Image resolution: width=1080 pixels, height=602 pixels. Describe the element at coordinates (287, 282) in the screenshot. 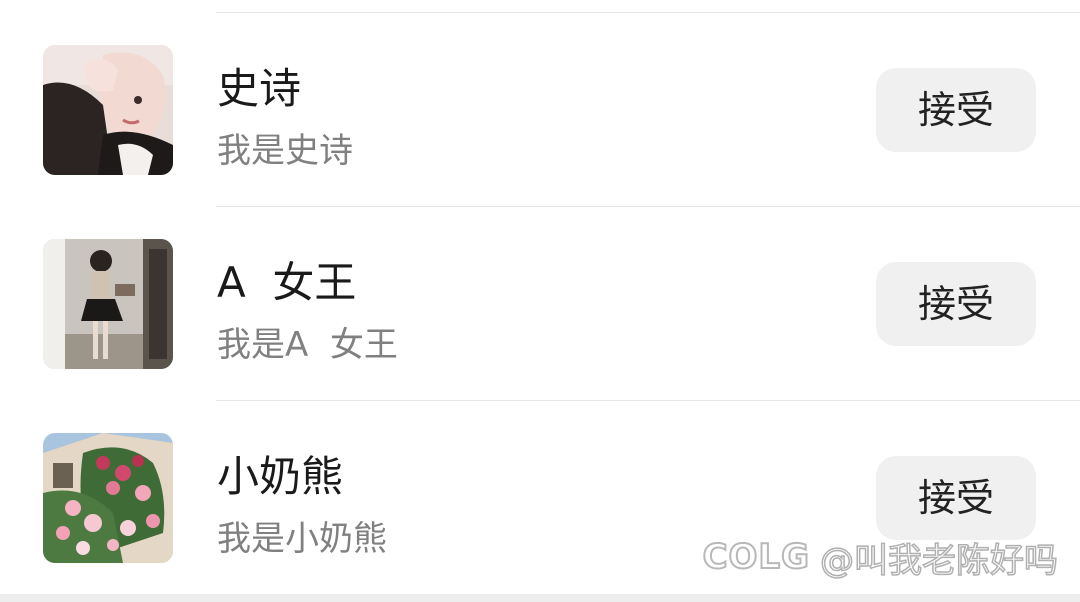

I see `contact-name: A 女王` at that location.